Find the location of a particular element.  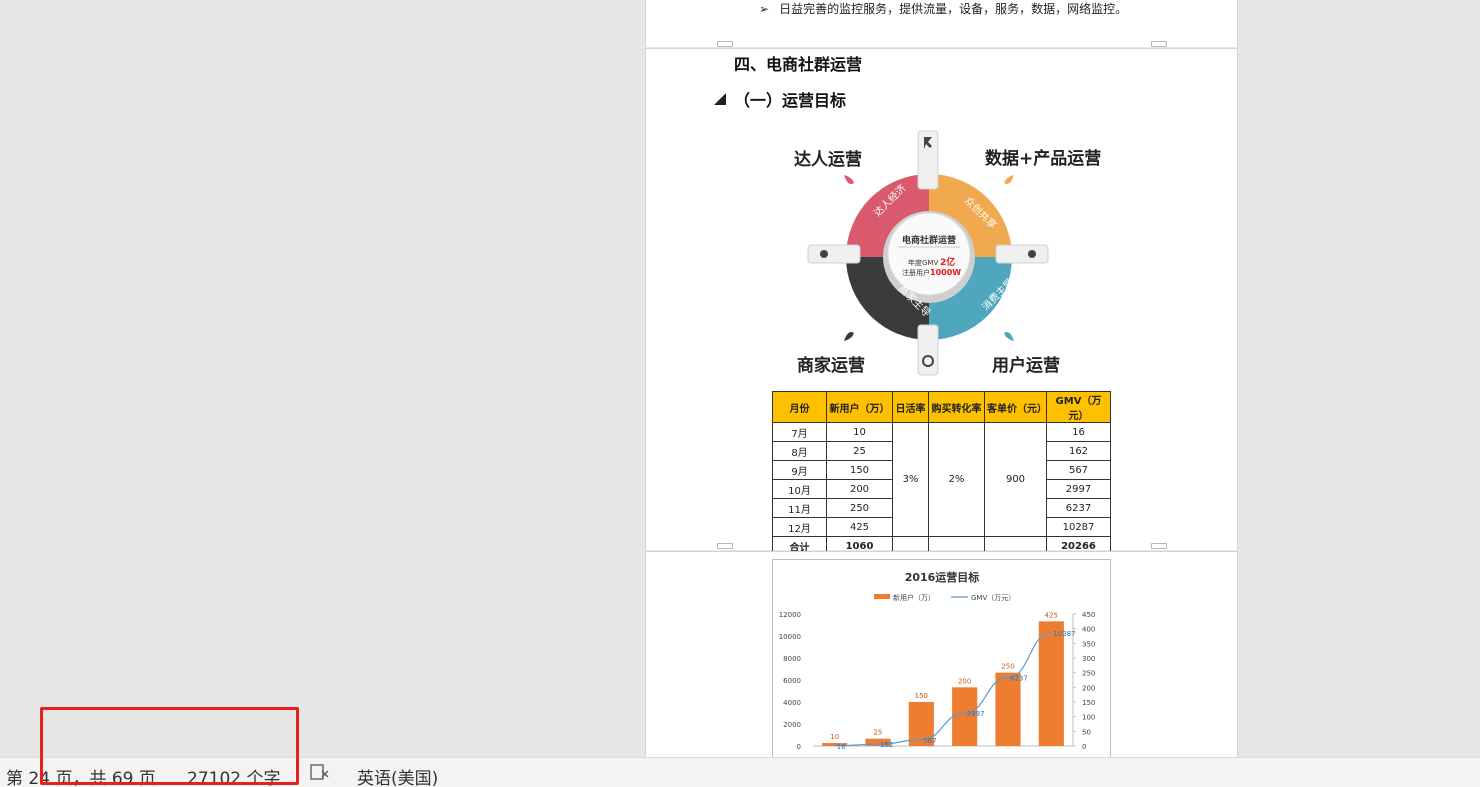

legend-label-new-users: 新用户（万） is located at coordinates (914, 597).